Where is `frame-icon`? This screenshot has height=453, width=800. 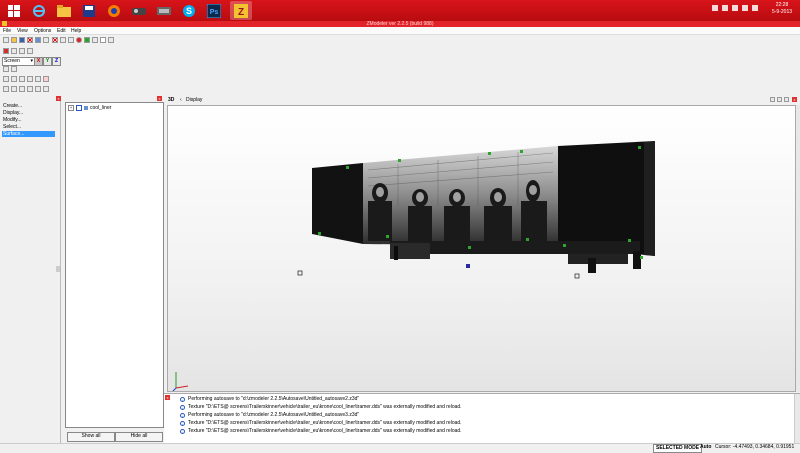
frame-icon is located at coordinates (103, 40).